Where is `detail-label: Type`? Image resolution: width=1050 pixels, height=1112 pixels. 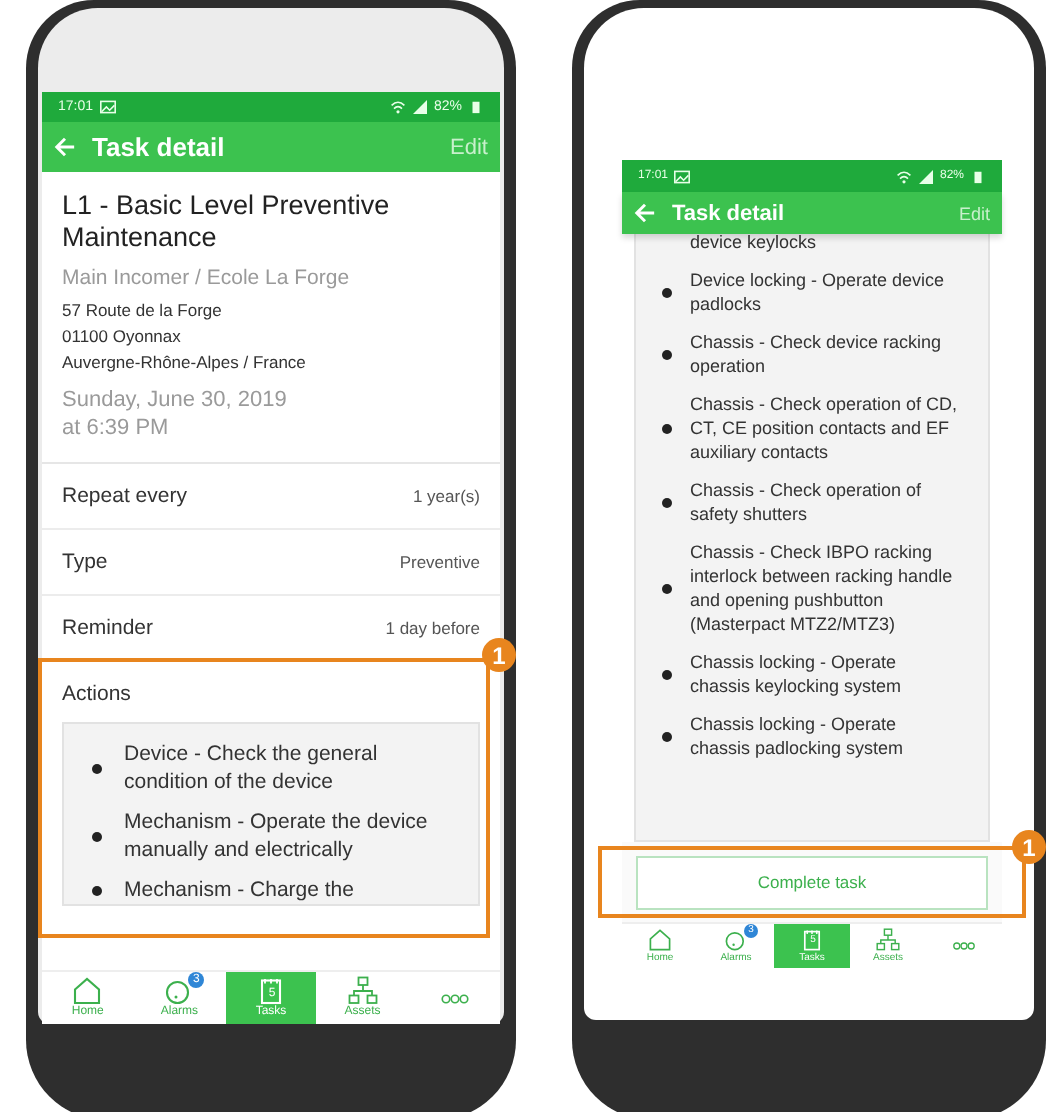
detail-label: Type is located at coordinates (85, 562).